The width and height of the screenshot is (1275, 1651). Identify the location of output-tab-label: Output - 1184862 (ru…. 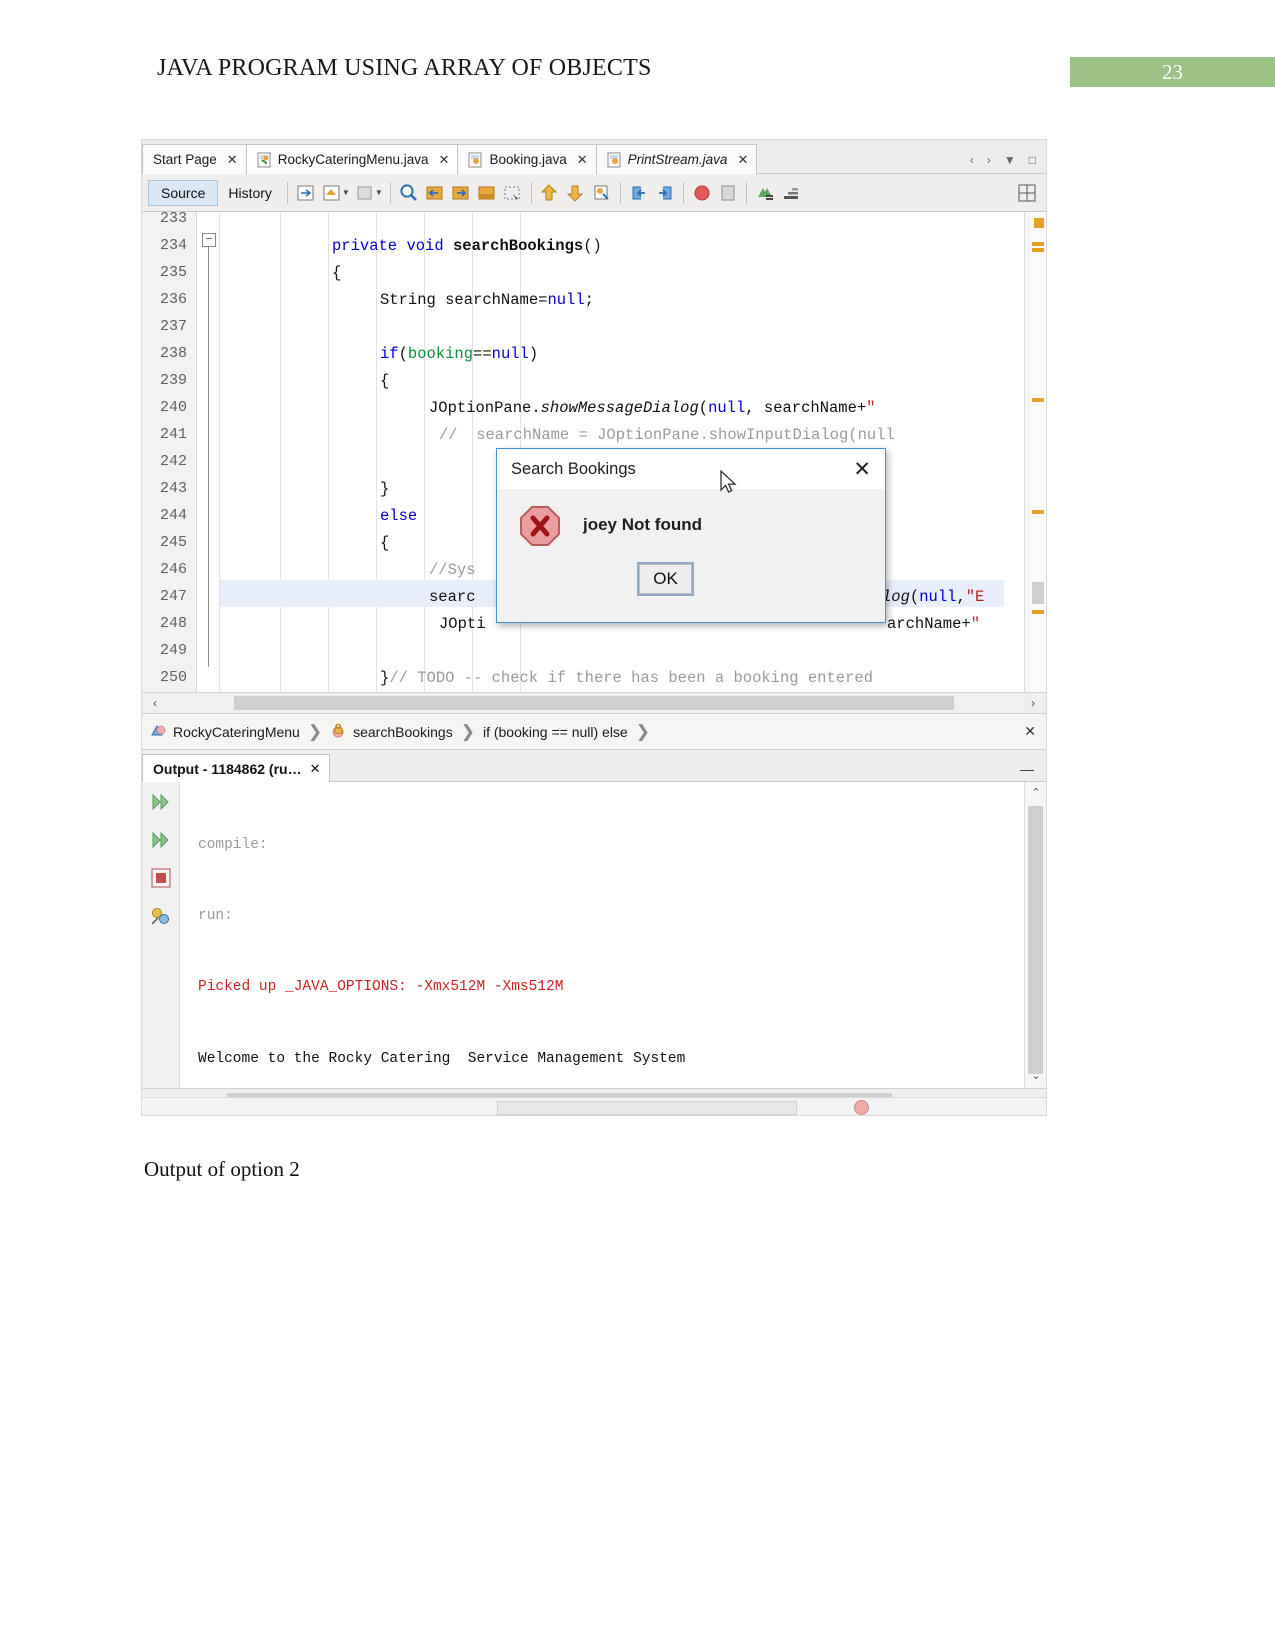
(227, 768).